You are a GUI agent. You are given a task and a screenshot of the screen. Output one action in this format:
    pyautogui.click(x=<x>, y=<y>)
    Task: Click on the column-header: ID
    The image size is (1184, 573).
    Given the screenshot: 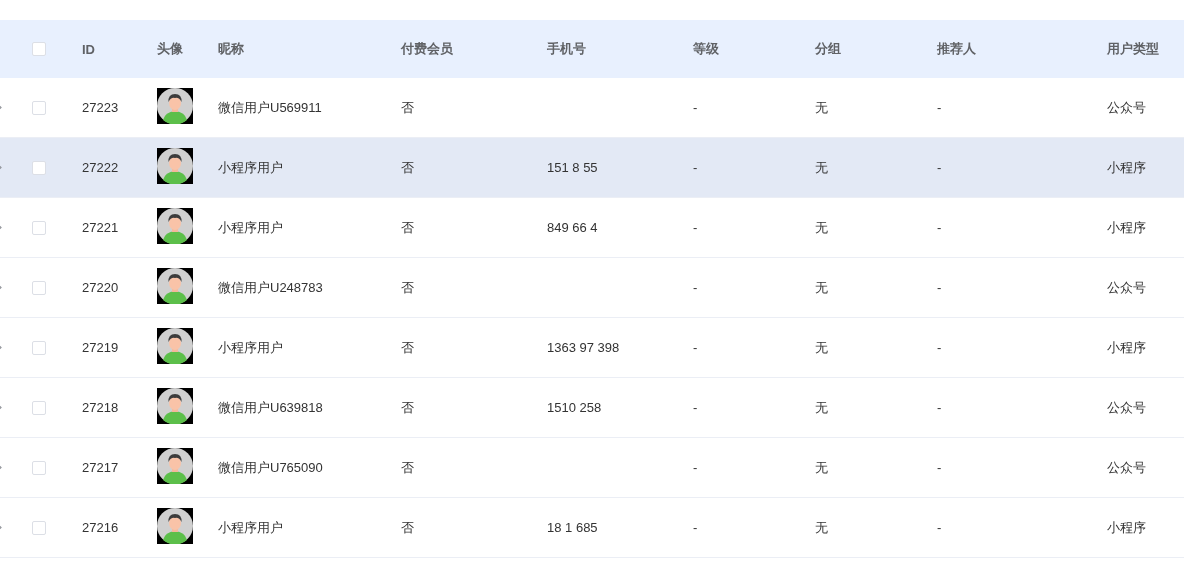 What is the action you would take?
    pyautogui.click(x=89, y=49)
    